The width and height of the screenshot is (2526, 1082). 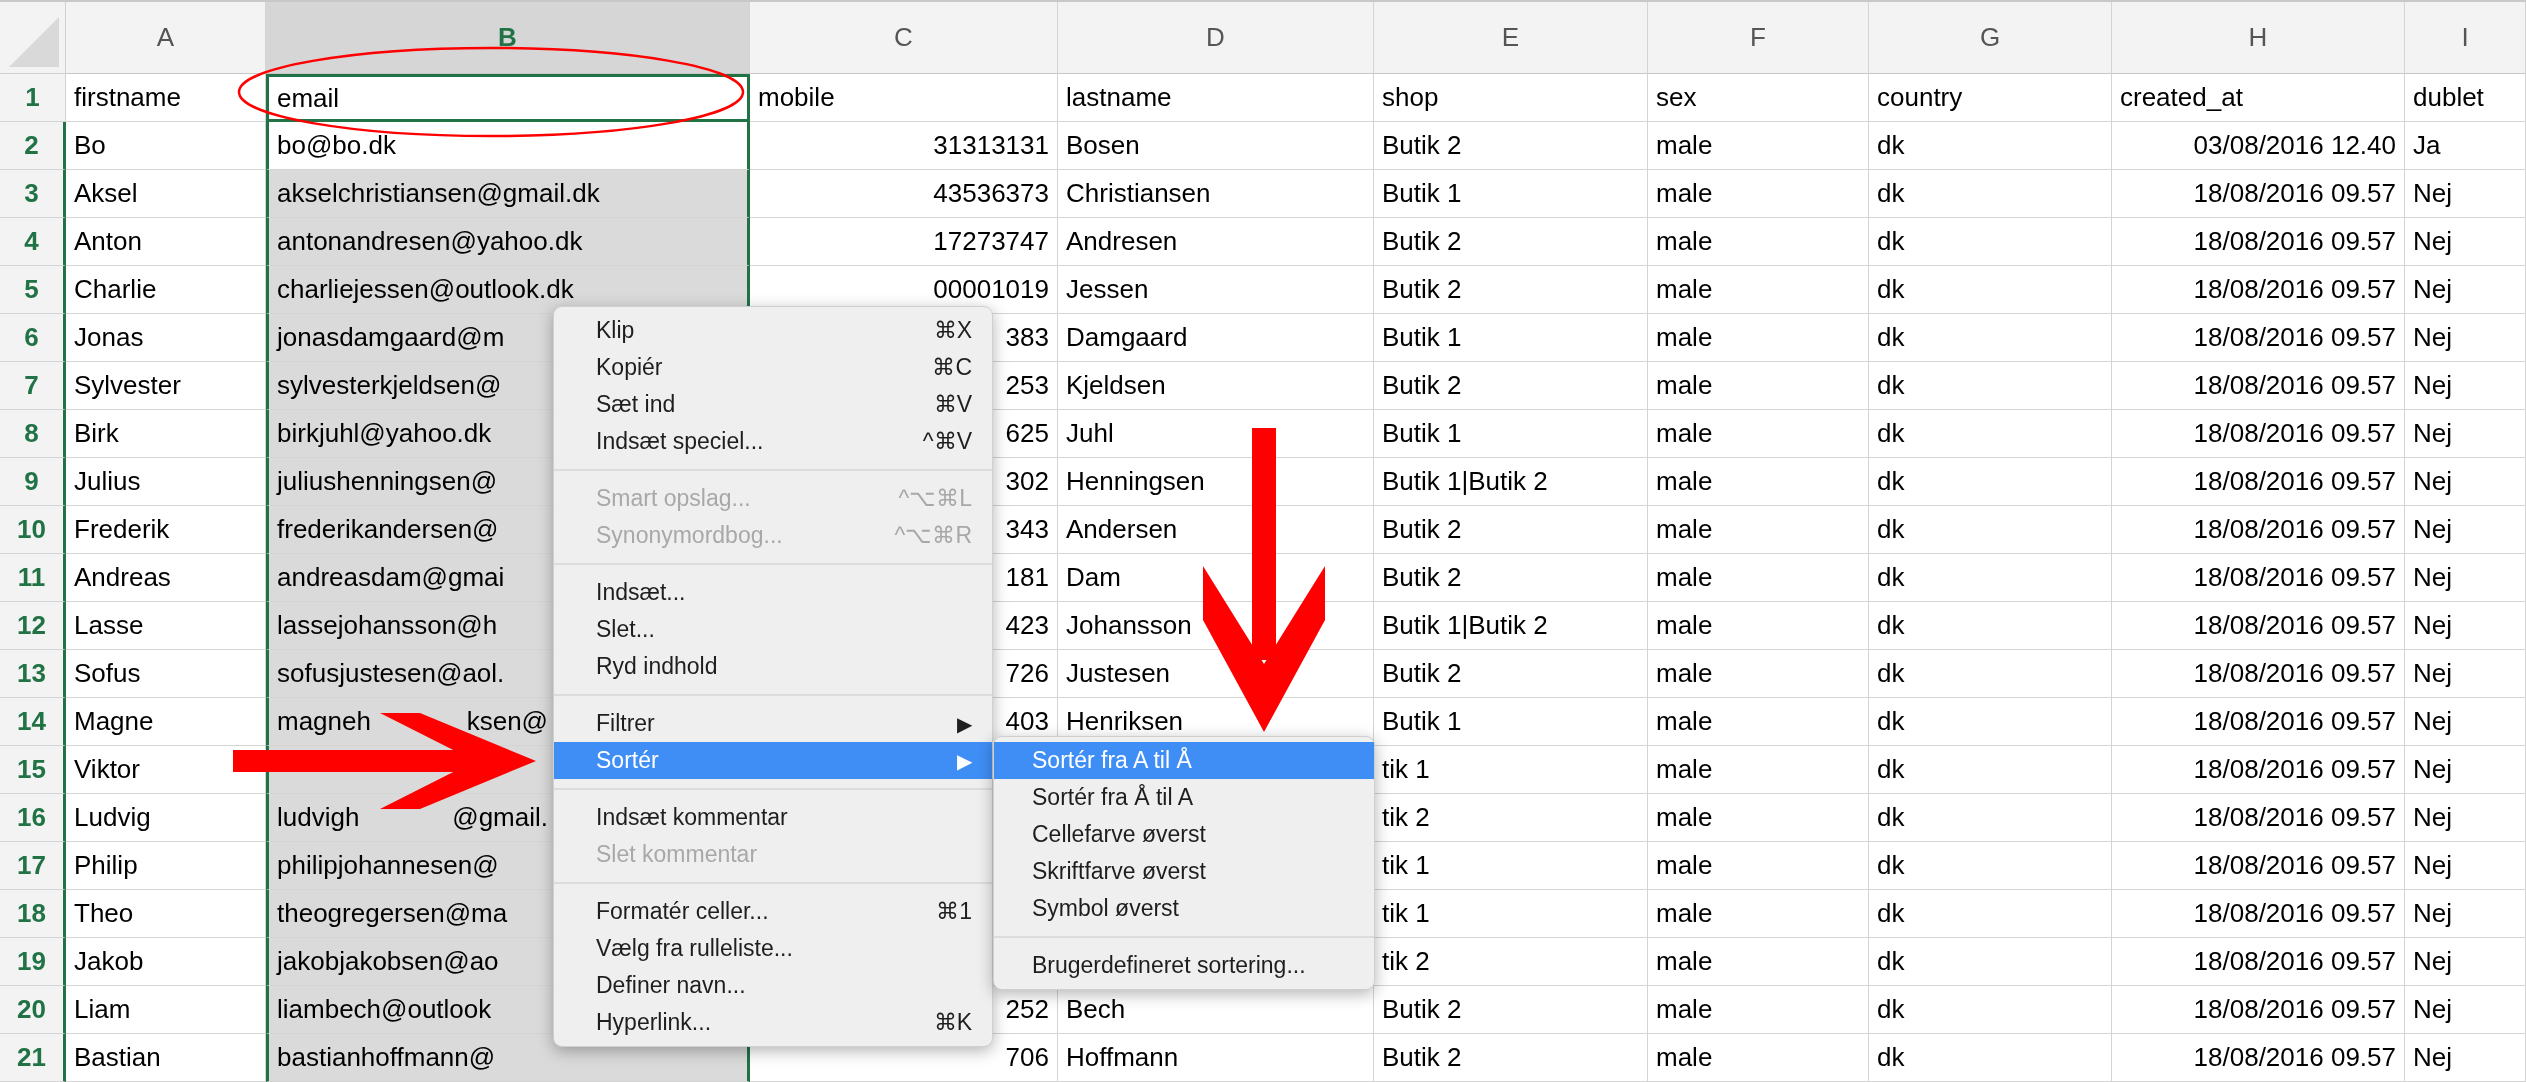 What do you see at coordinates (33, 674) in the screenshot?
I see `row-header: 13` at bounding box center [33, 674].